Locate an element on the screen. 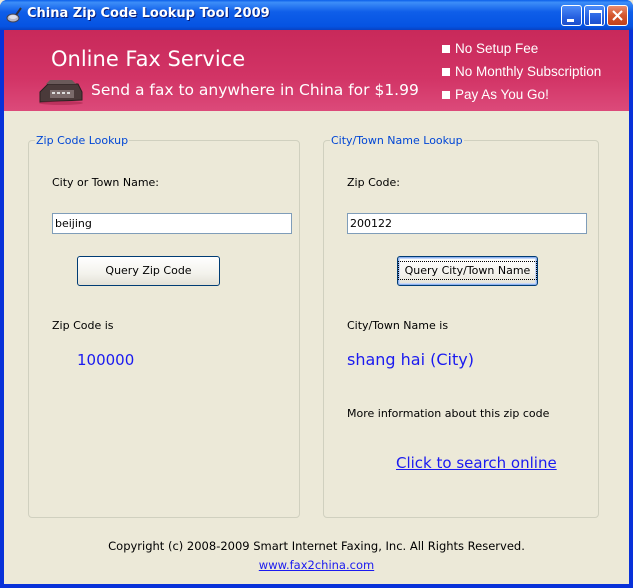 The height and width of the screenshot is (588, 633). banner-title: Online Fax Service is located at coordinates (148, 59).